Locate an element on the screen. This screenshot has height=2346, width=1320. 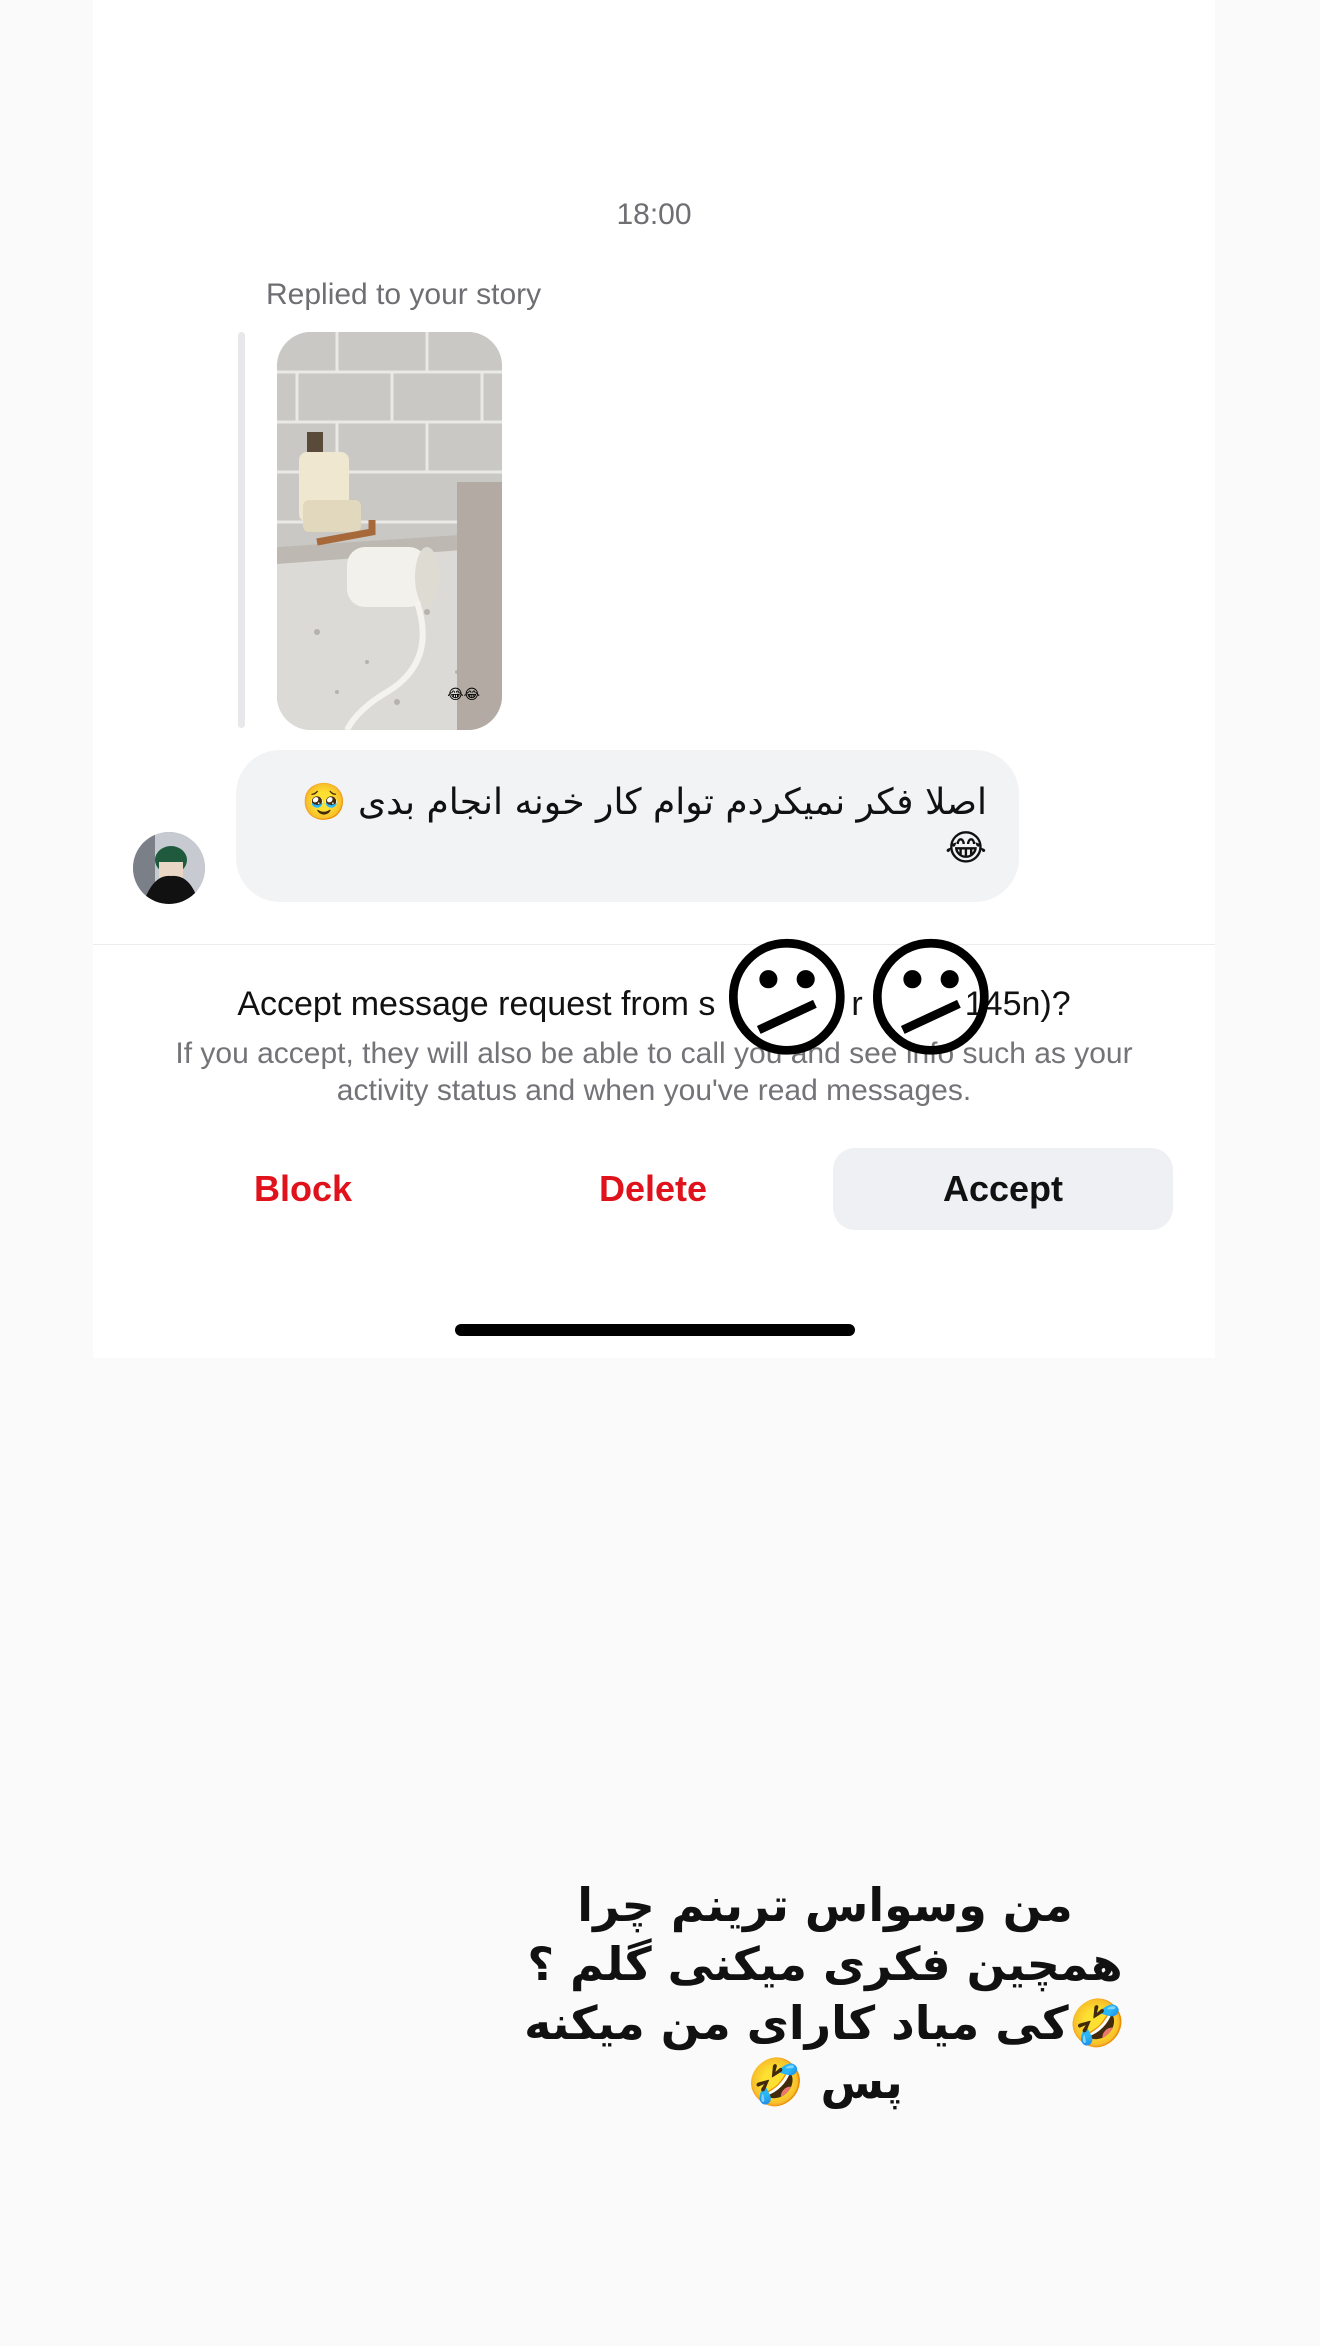
section-divider is located at coordinates (654, 944).